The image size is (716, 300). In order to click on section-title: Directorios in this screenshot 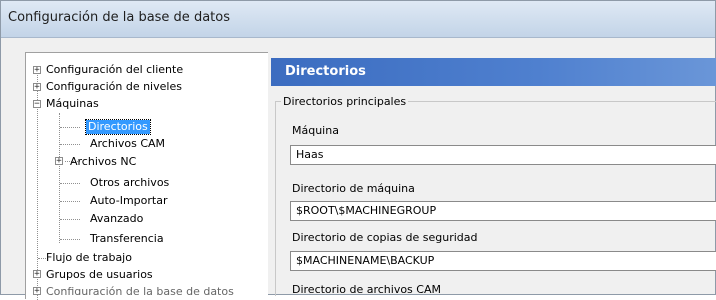, I will do `click(325, 71)`.